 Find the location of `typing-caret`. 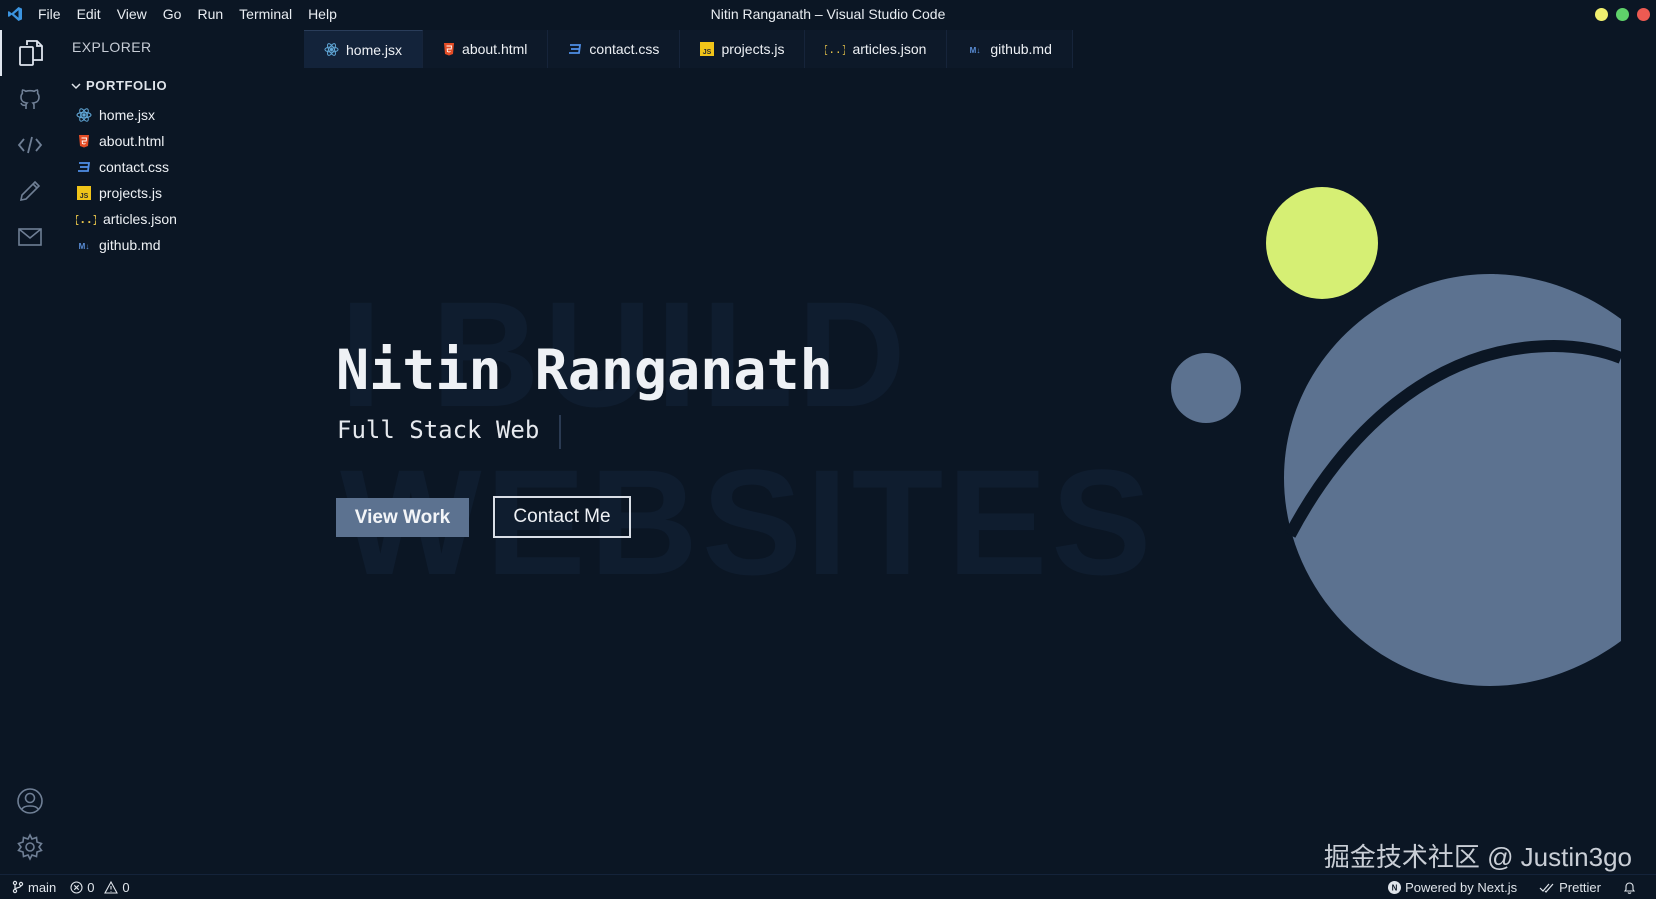

typing-caret is located at coordinates (560, 432).